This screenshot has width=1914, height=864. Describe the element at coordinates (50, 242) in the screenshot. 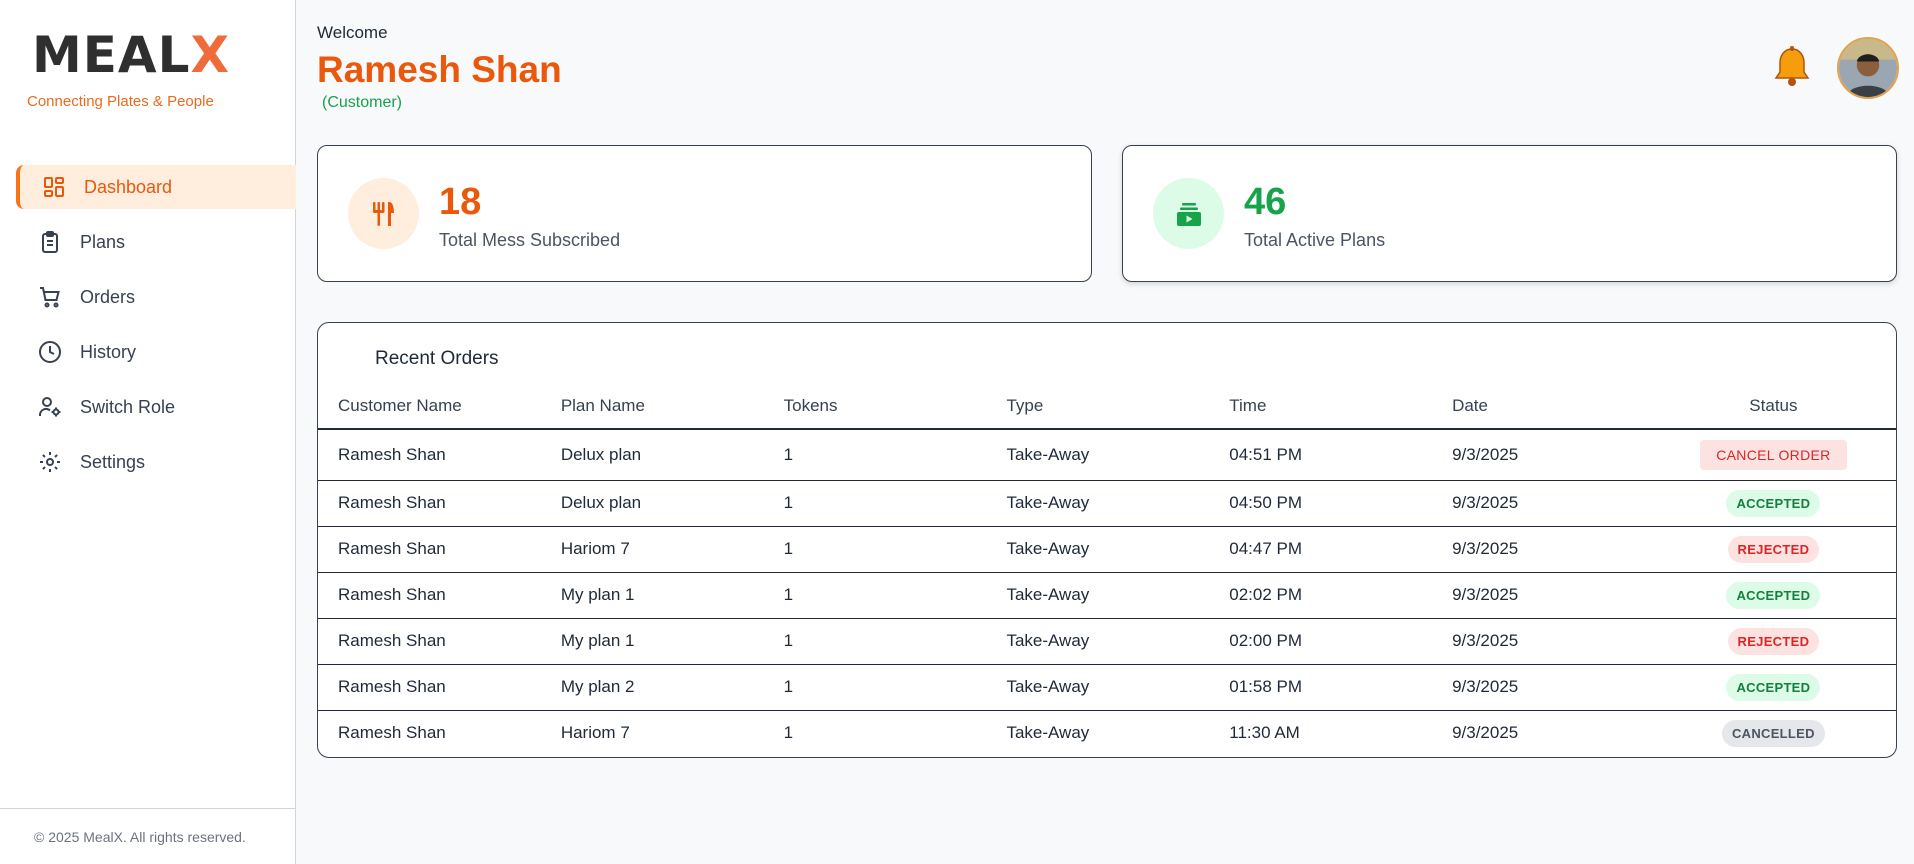

I see `clipboard-icon` at that location.